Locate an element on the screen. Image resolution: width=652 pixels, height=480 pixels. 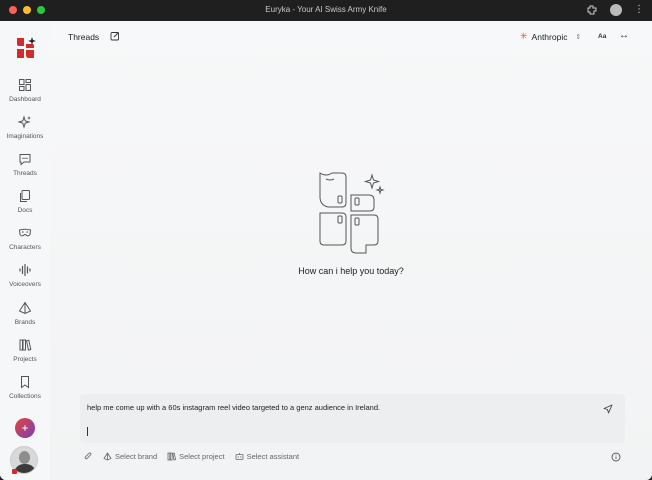
select-brand-button: Select brand is located at coordinates (130, 456).